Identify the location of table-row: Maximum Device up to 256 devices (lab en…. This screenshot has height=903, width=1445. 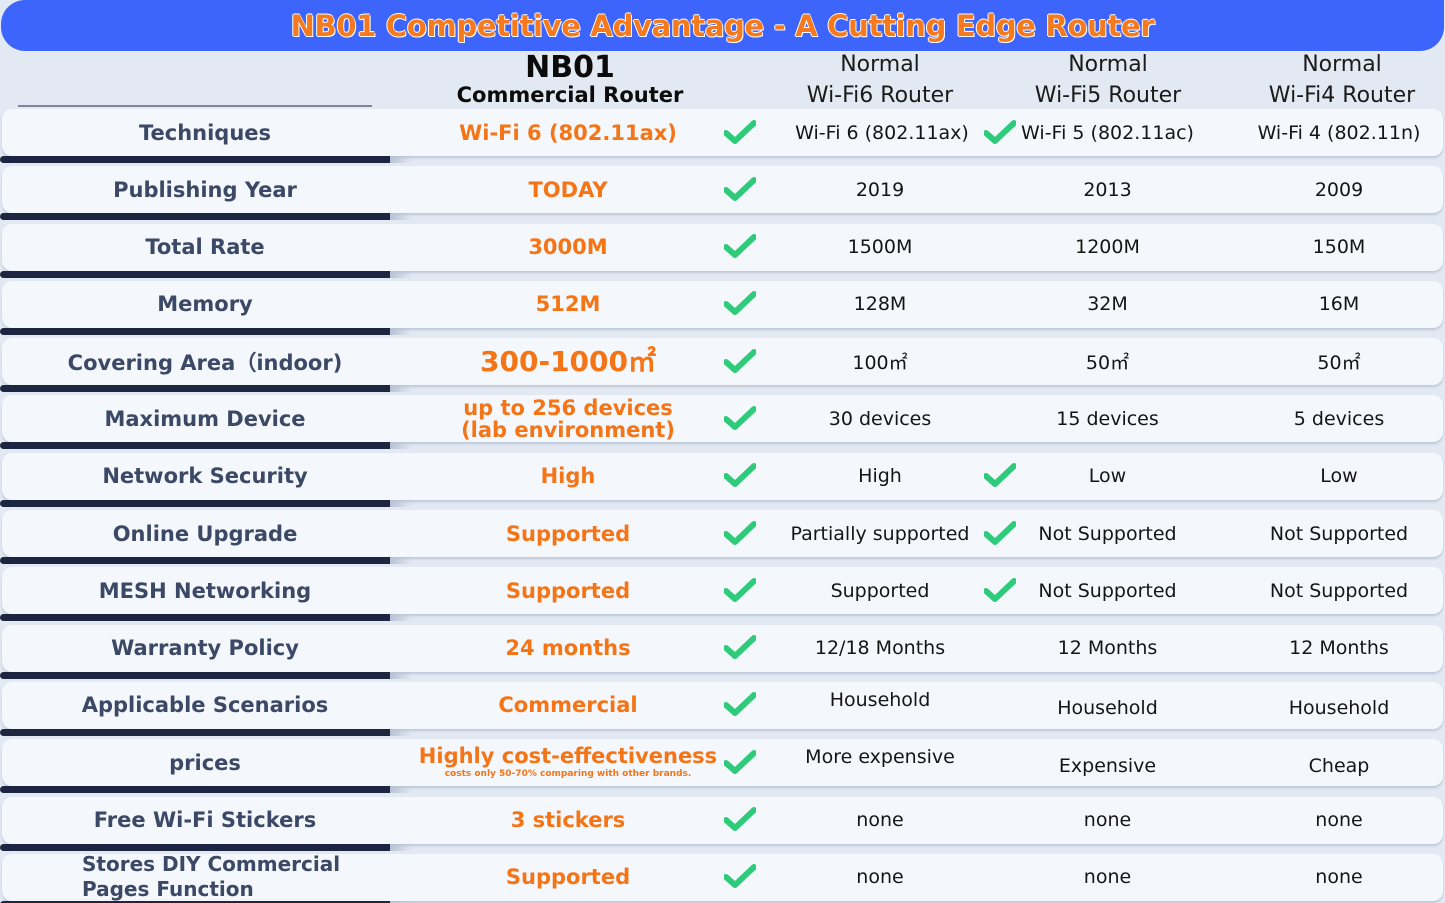
(722, 422).